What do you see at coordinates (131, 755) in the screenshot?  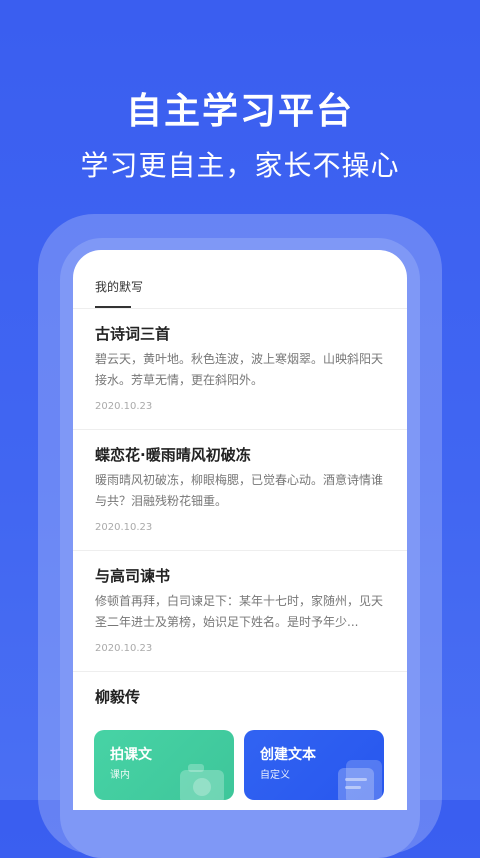 I see `photo-text-label: 拍课文` at bounding box center [131, 755].